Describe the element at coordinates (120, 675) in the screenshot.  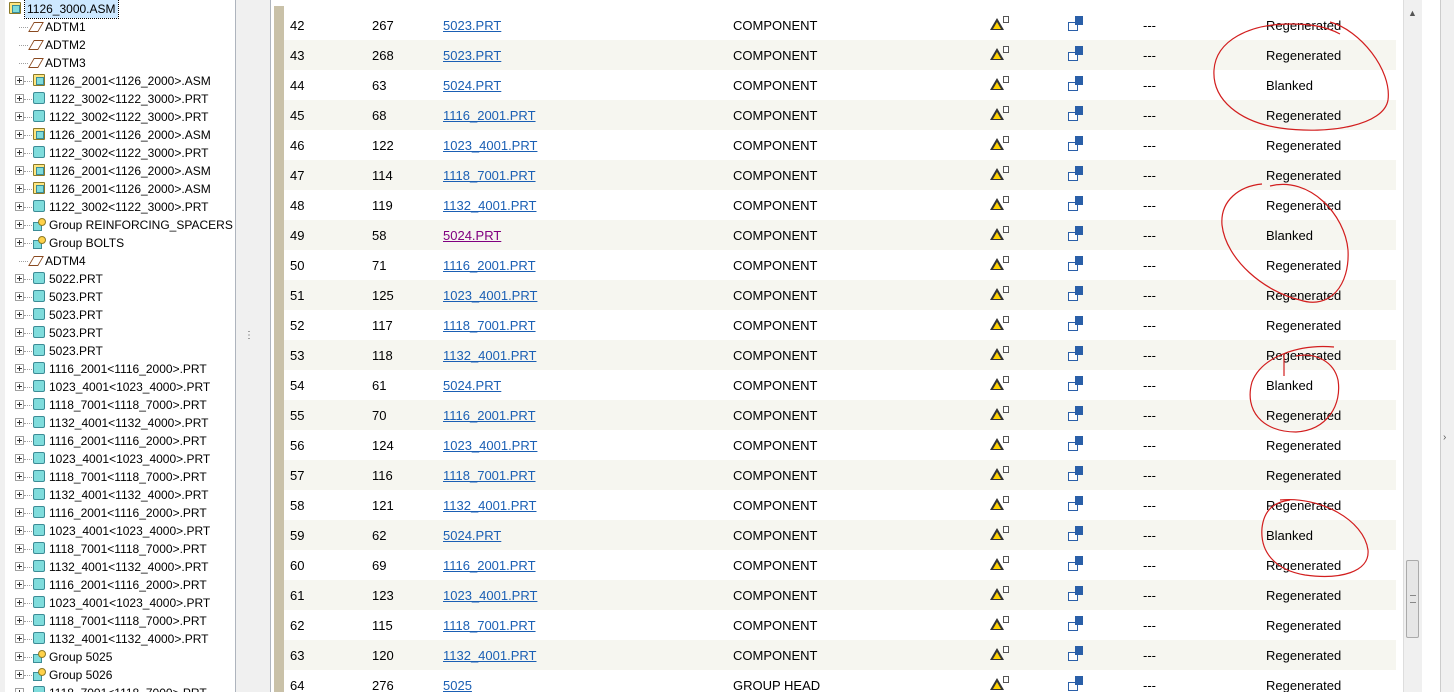
I see `tree-item: Group 5026` at that location.